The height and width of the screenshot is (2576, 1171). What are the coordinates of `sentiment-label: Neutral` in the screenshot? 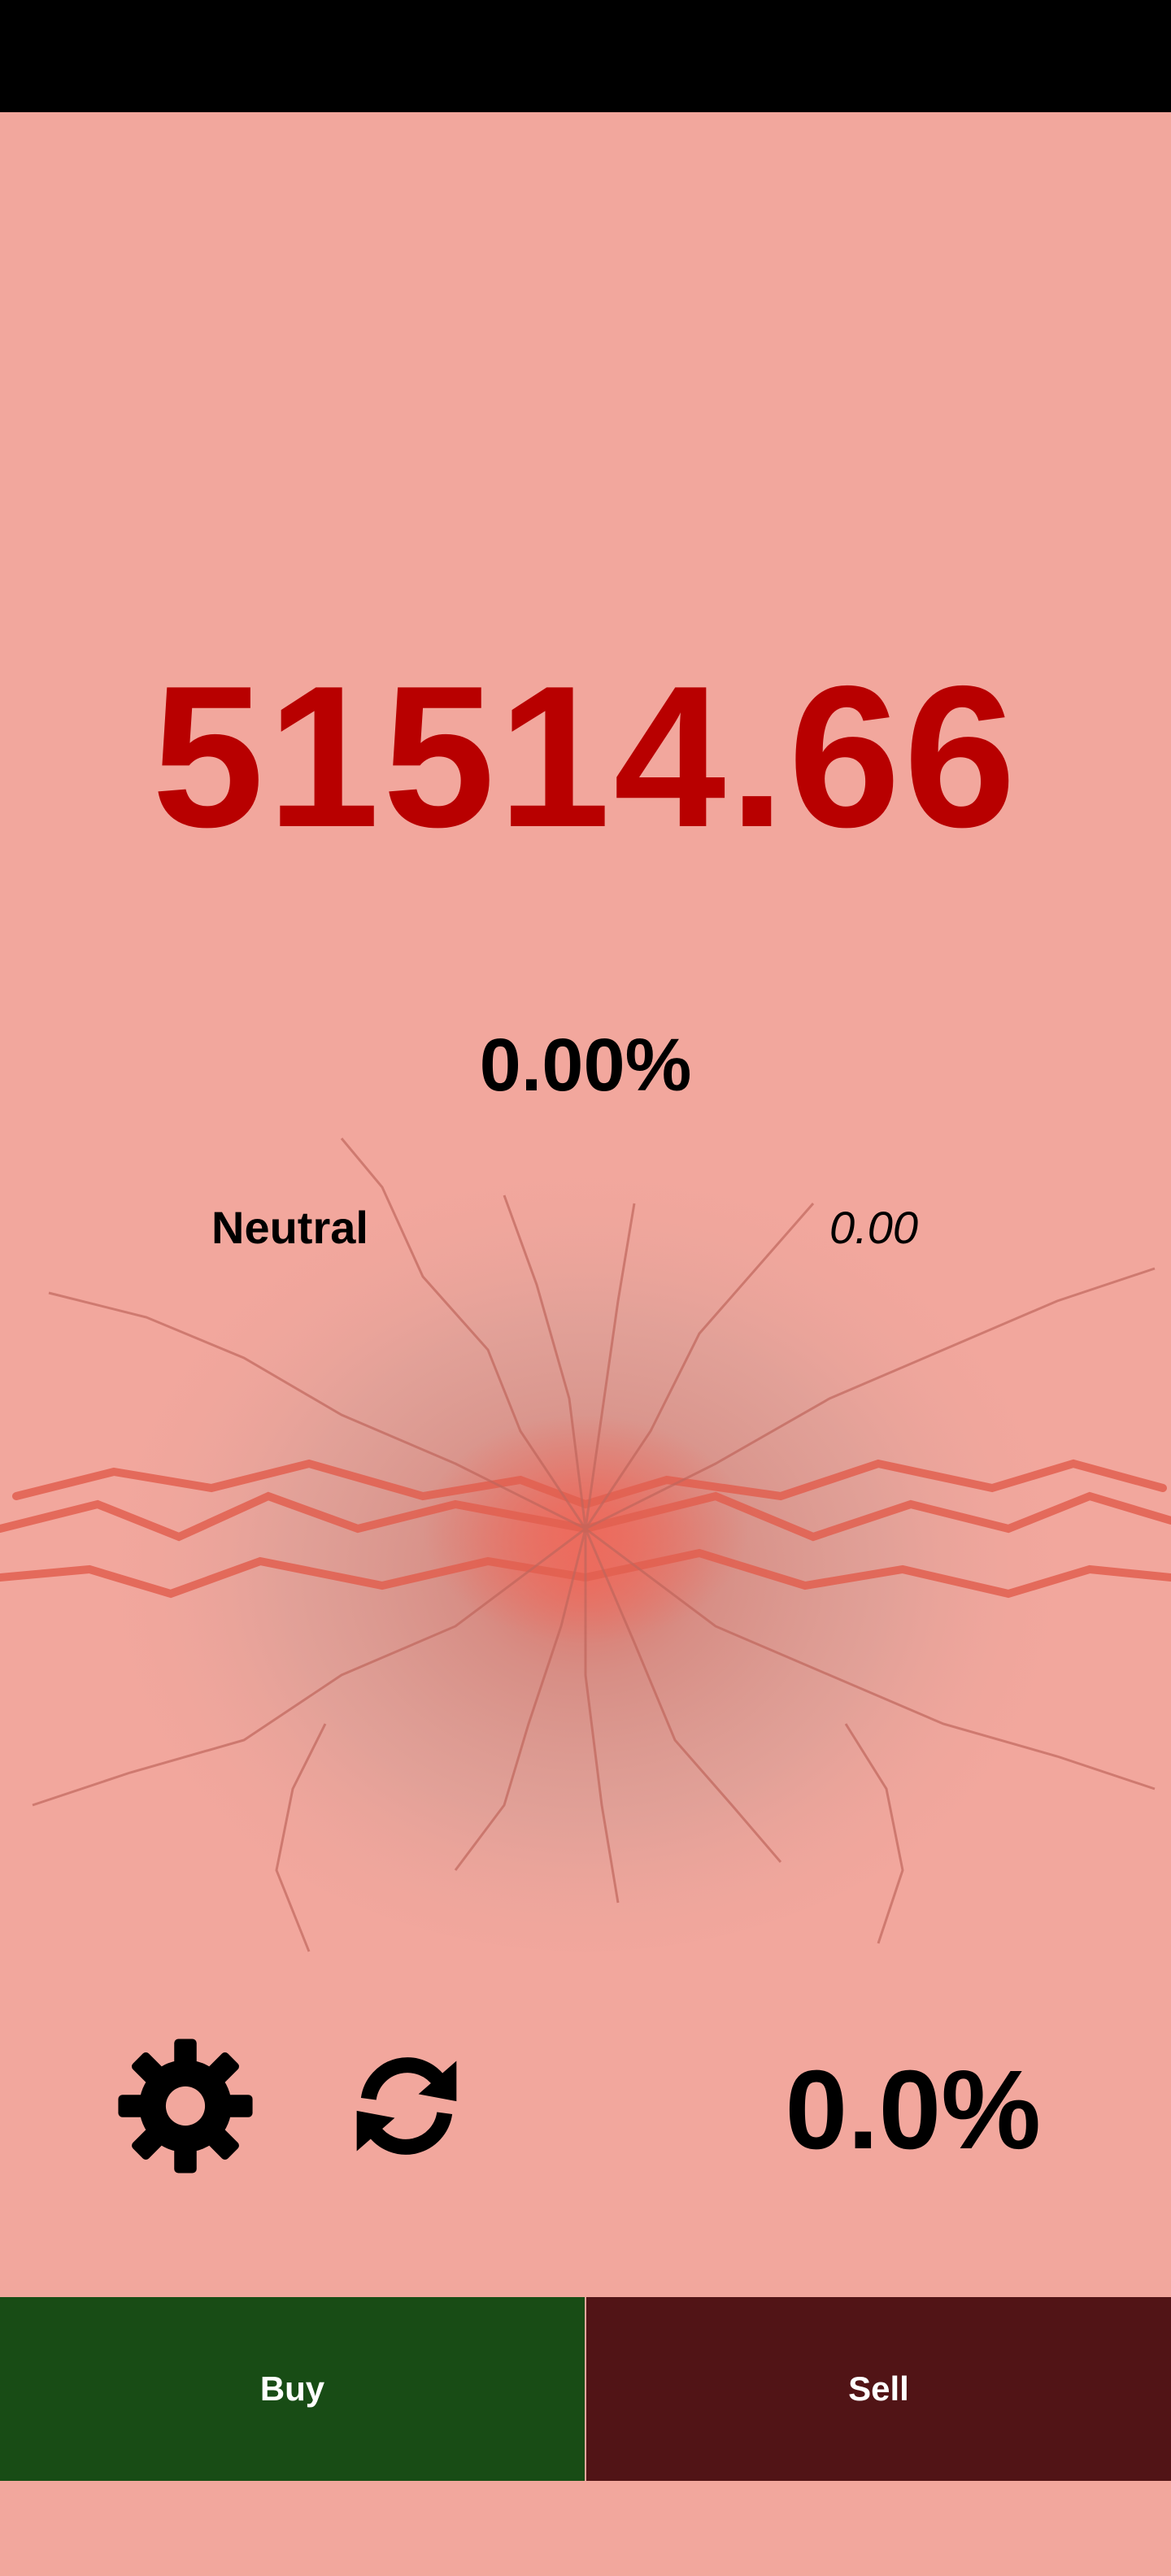 It's located at (290, 1228).